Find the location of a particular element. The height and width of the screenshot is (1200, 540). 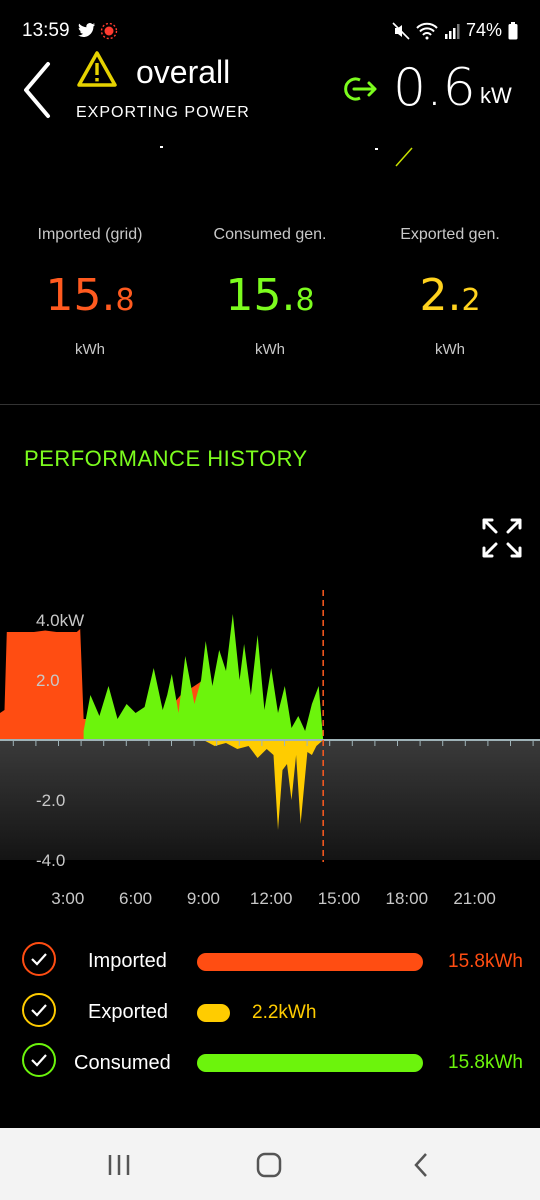

expand-icon is located at coordinates (502, 538).